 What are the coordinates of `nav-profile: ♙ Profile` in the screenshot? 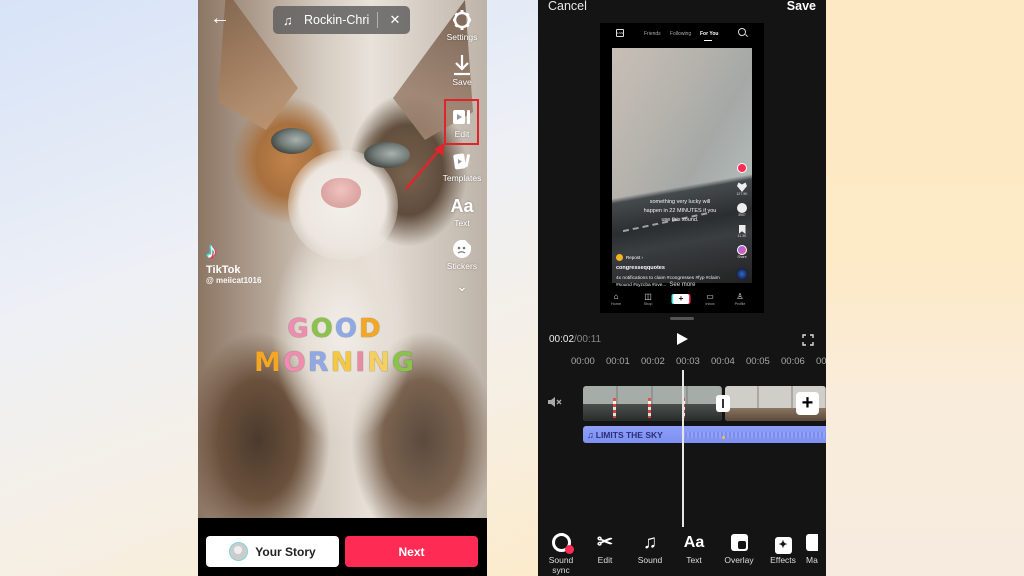 It's located at (740, 299).